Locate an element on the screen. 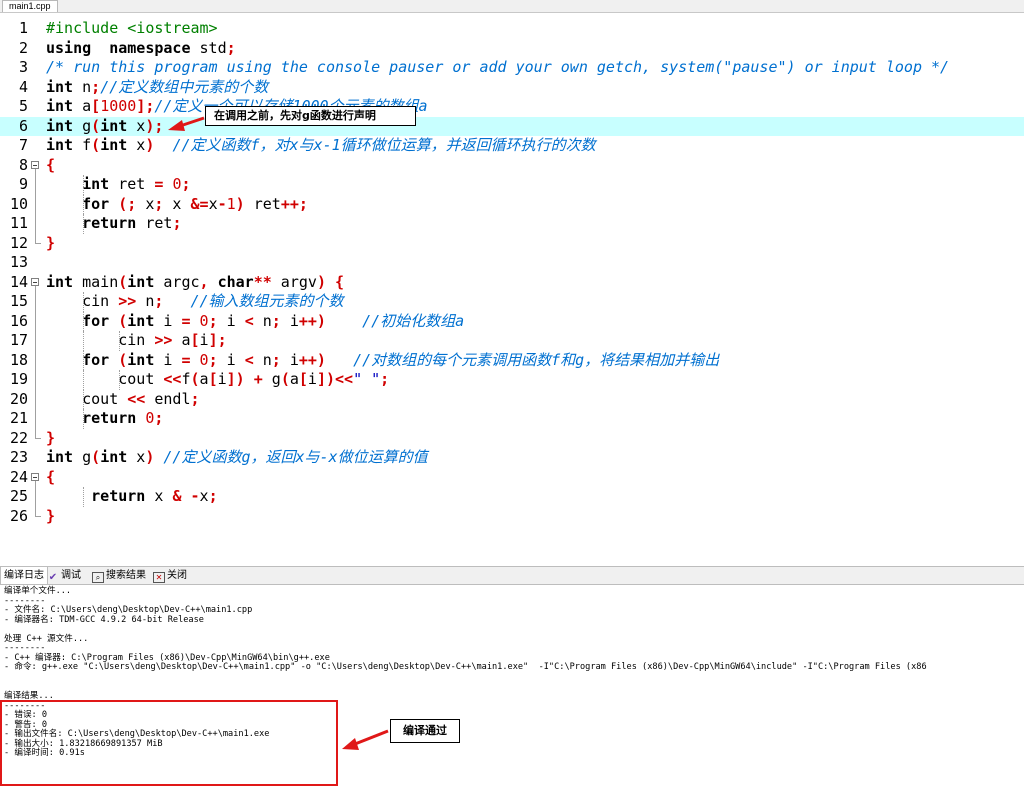  code-text: return x & -x; is located at coordinates (154, 496).